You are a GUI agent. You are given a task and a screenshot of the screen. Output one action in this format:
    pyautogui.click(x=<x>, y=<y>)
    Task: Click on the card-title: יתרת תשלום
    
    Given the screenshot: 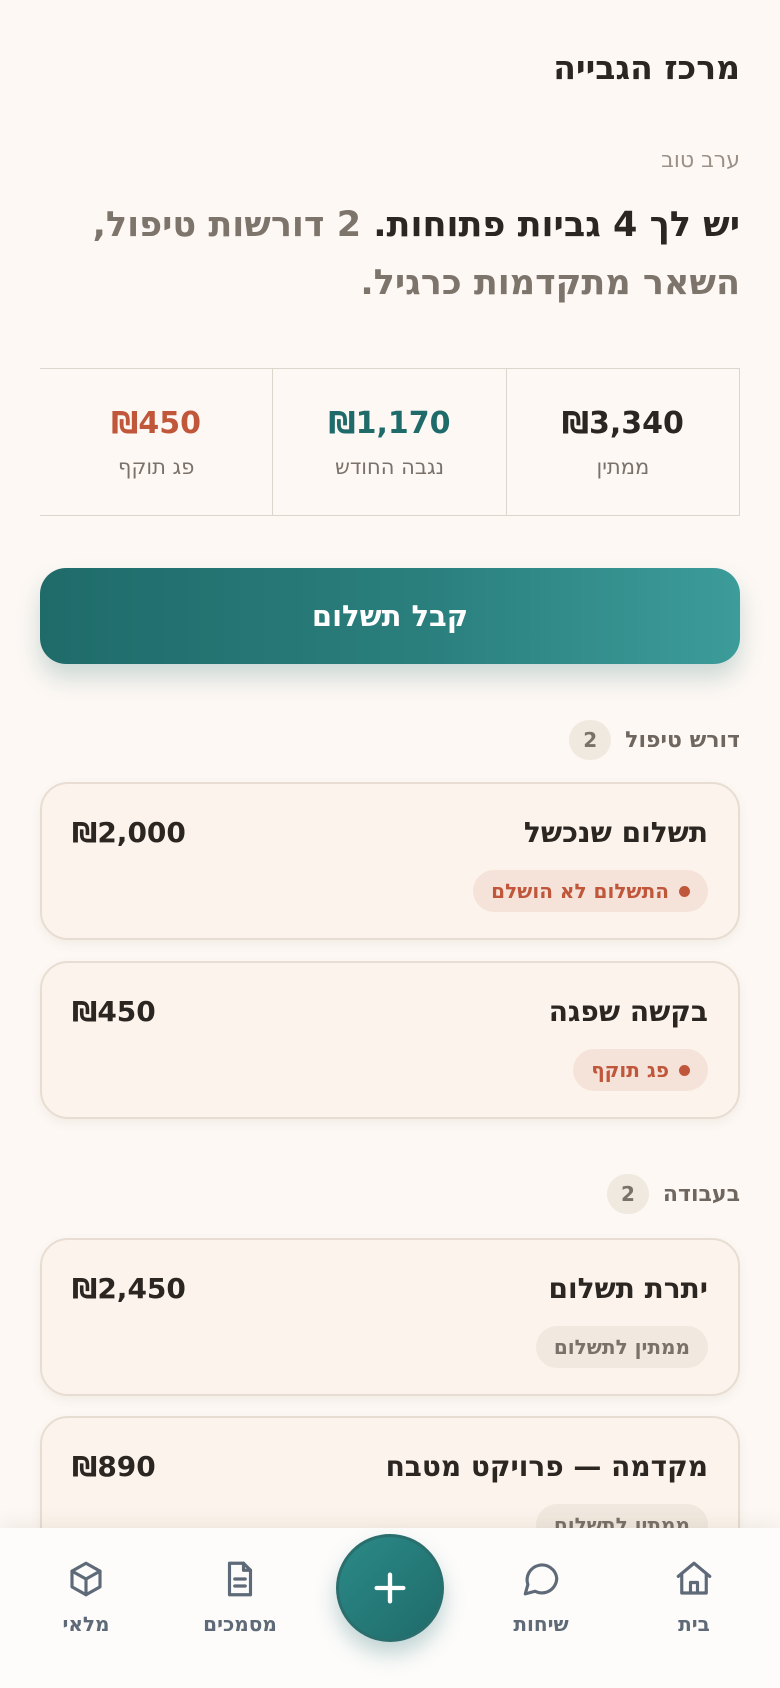 What is the action you would take?
    pyautogui.click(x=628, y=1288)
    